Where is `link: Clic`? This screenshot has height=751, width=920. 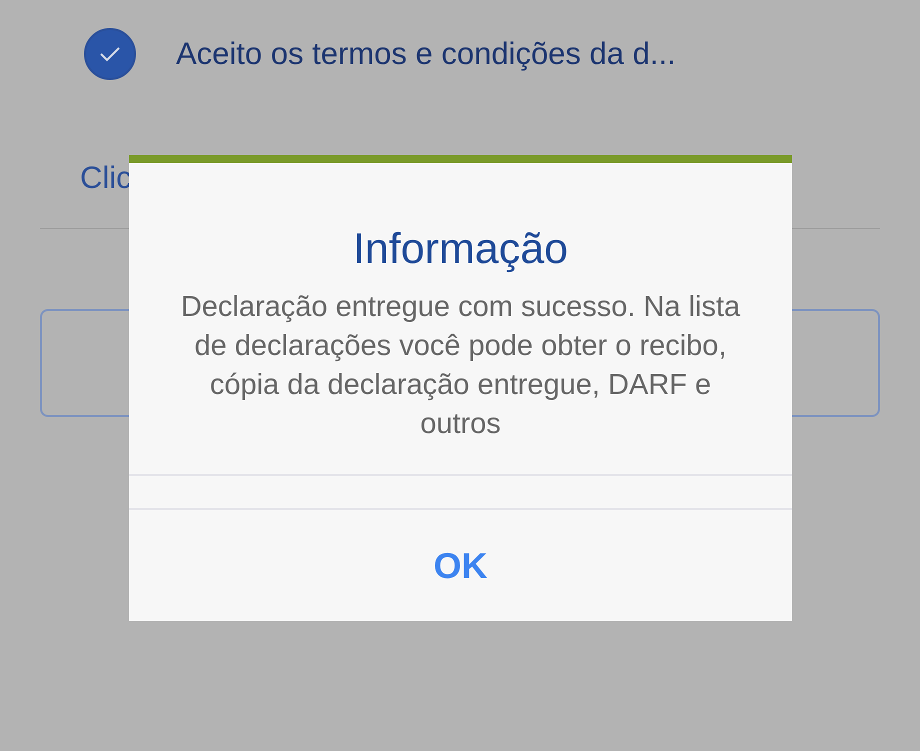 link: Clic is located at coordinates (106, 177).